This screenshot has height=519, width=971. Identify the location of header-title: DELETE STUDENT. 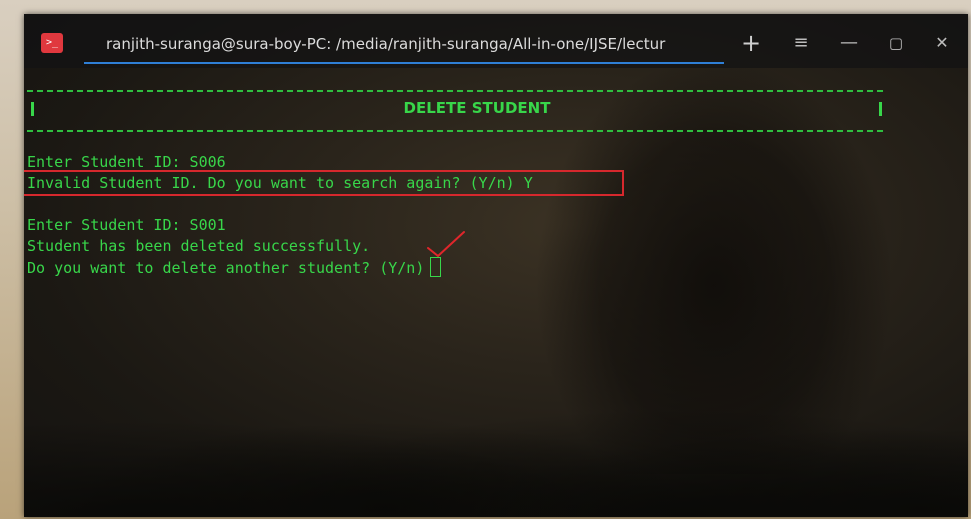
(477, 108).